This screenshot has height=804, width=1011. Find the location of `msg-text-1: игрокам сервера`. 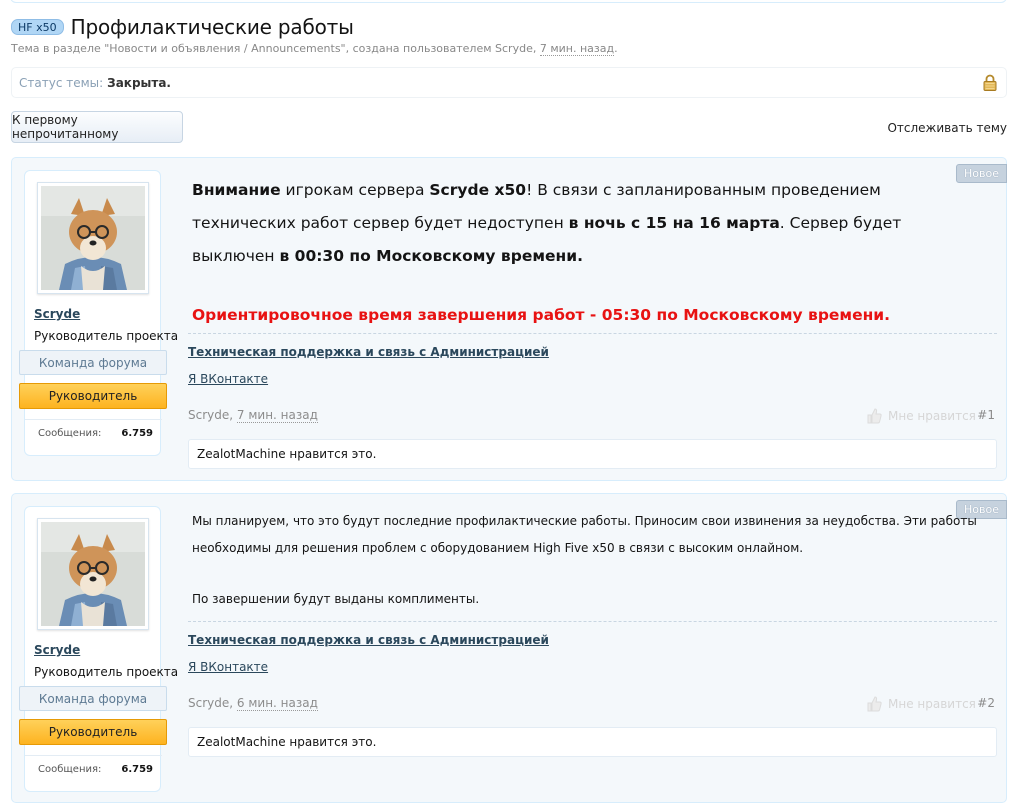

msg-text-1: игрокам сервера is located at coordinates (355, 190).